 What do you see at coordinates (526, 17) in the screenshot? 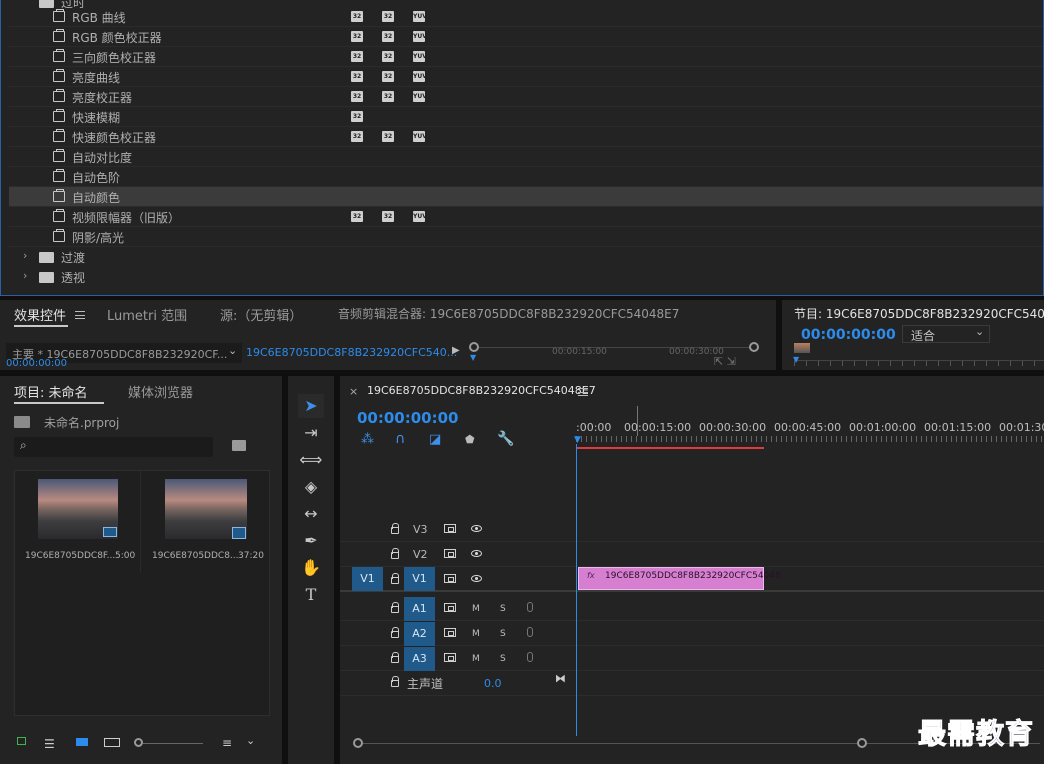
I see `effect-item: RGB 曲线 32 32 YUV` at bounding box center [526, 17].